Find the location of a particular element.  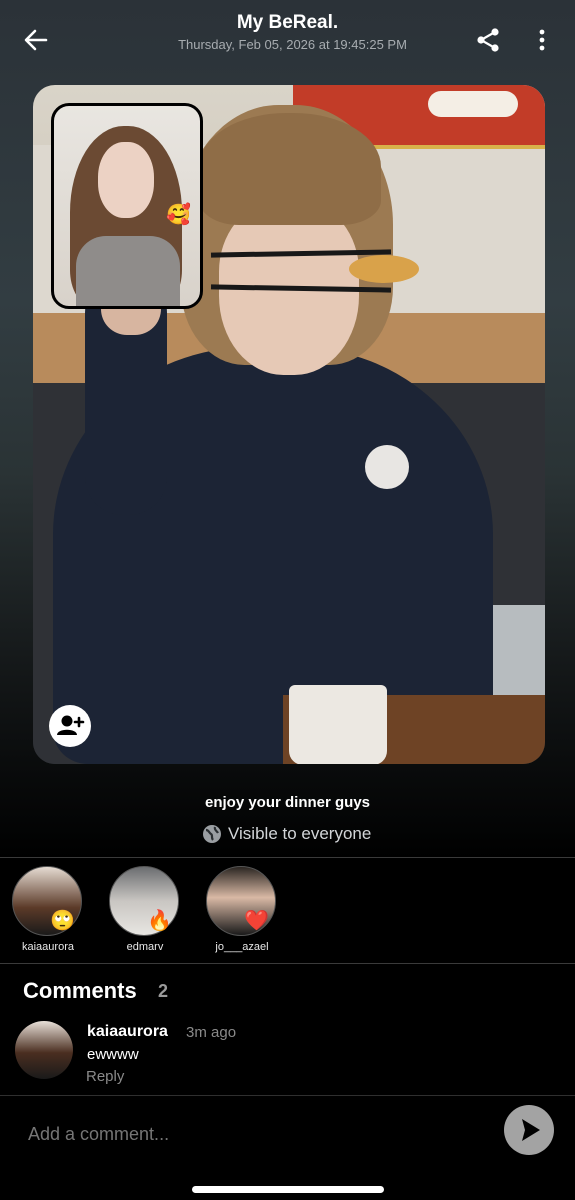

reaction-username: edmarv is located at coordinates (145, 947).